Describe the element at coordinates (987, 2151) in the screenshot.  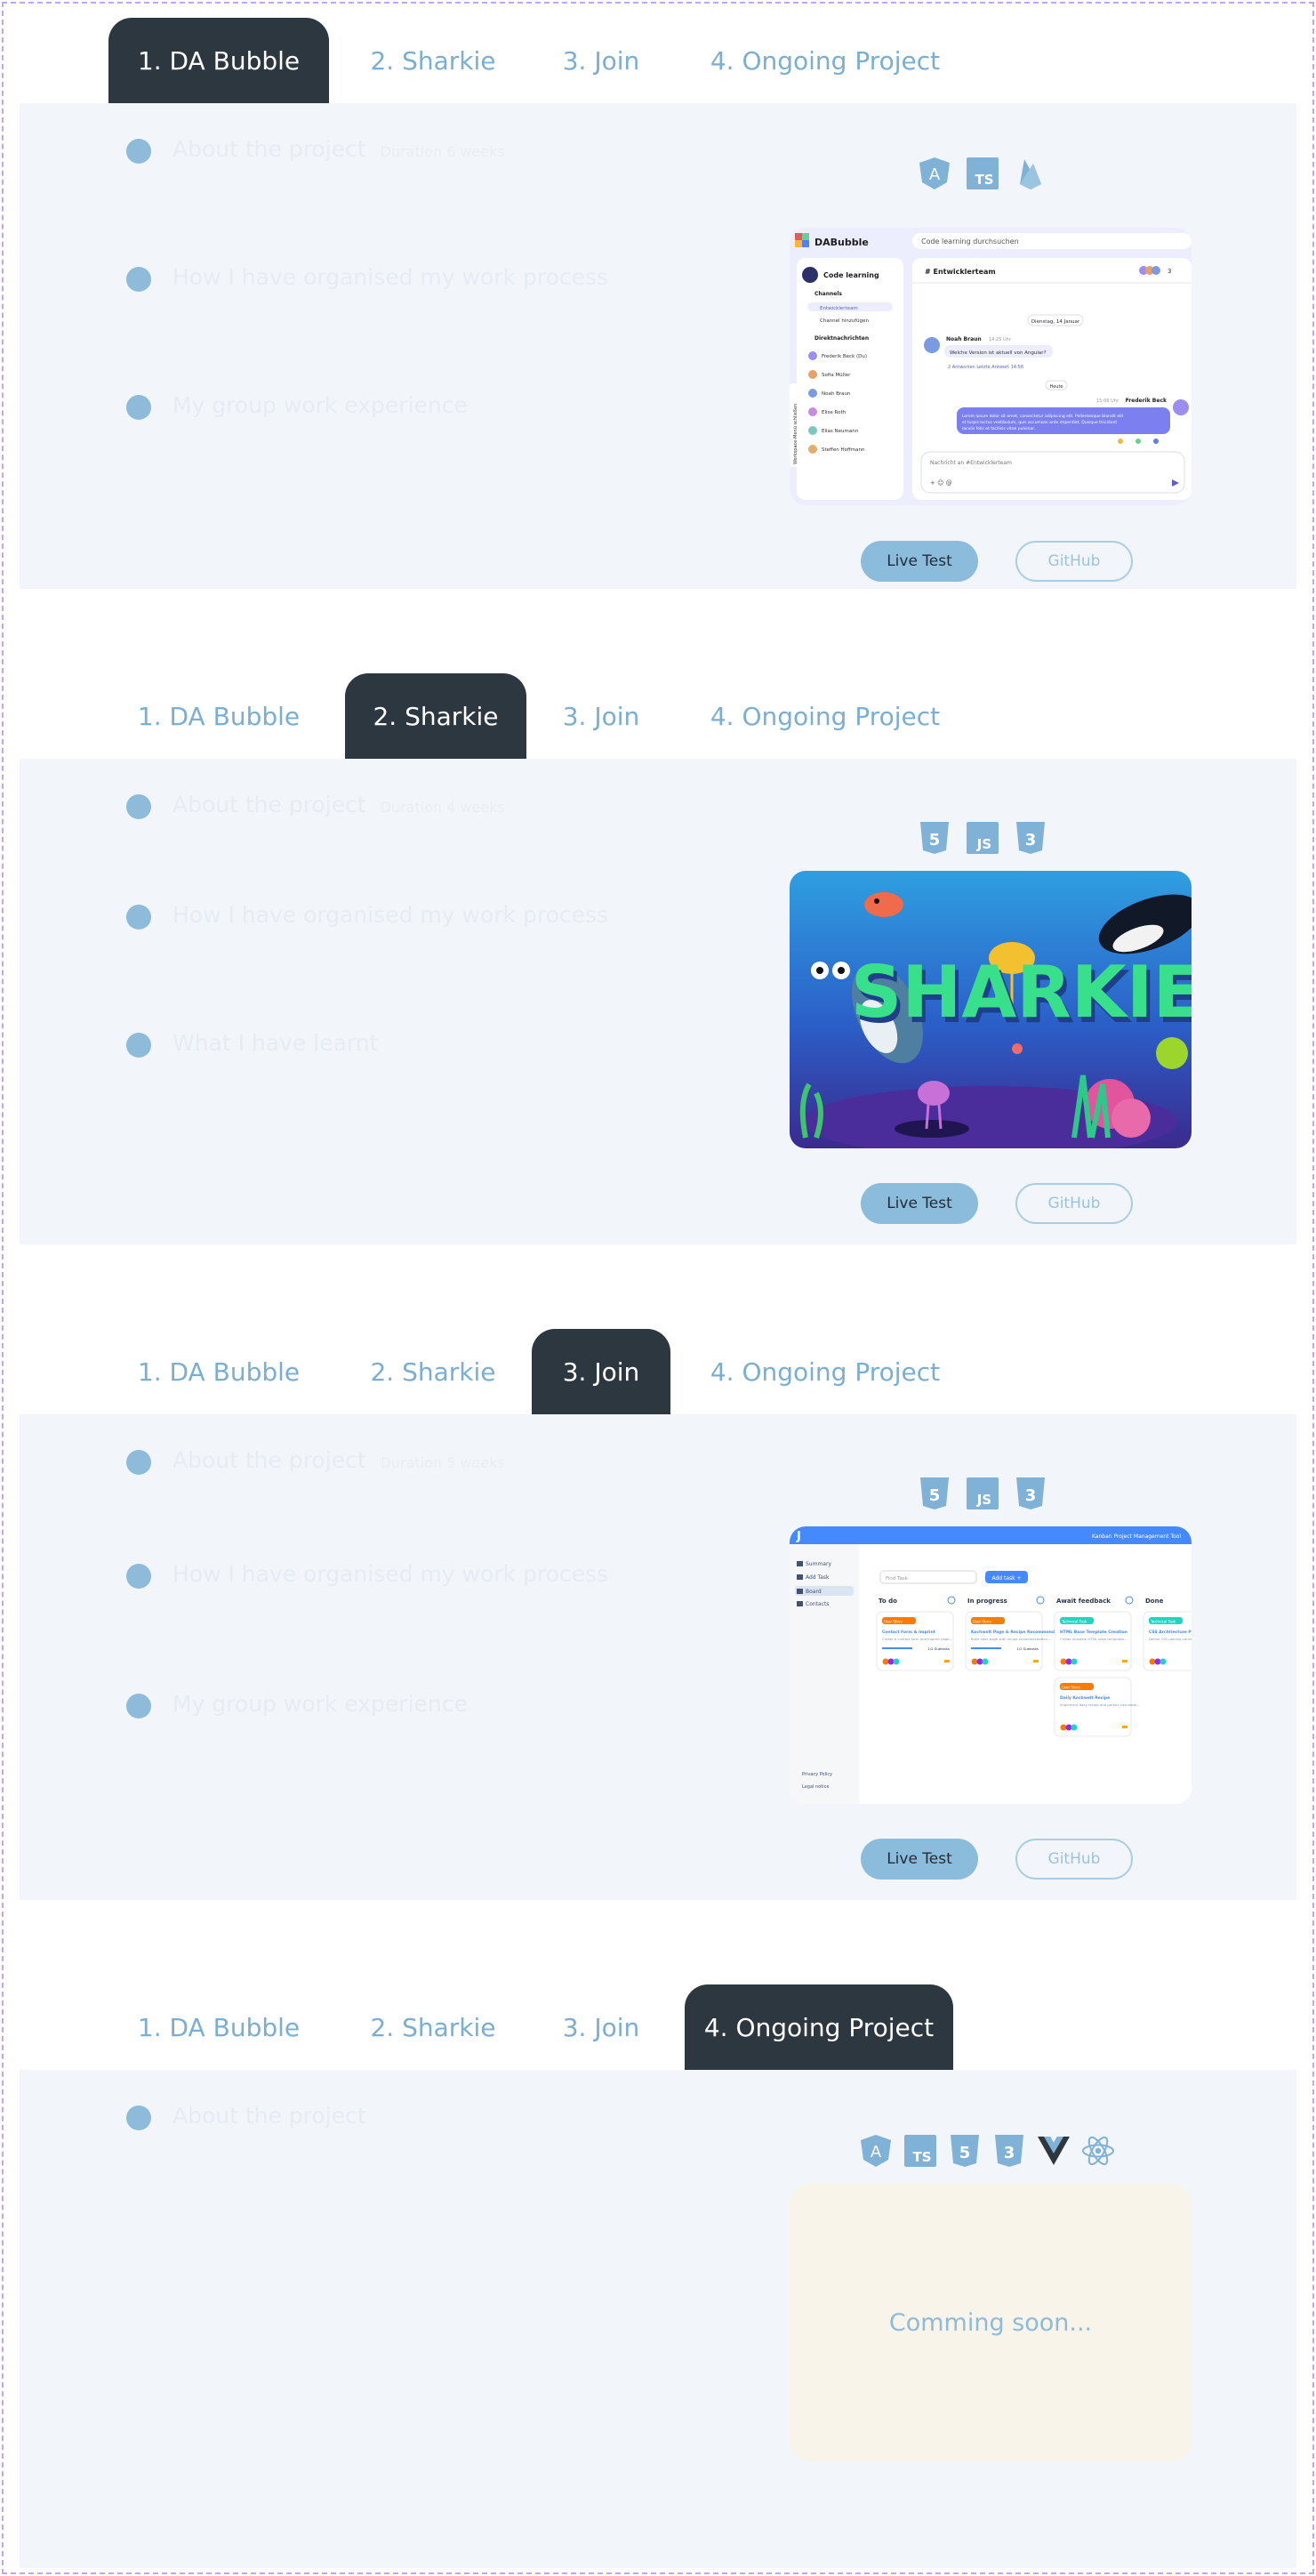
I see `tech-icons: A TS 5 3` at that location.